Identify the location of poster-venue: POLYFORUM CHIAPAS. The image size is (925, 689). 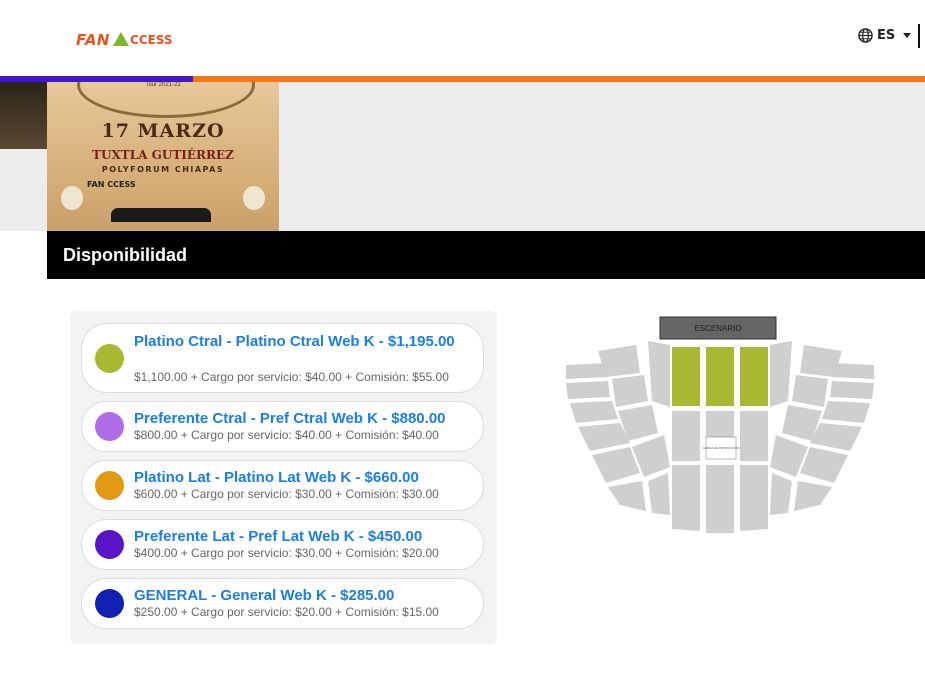
(163, 169).